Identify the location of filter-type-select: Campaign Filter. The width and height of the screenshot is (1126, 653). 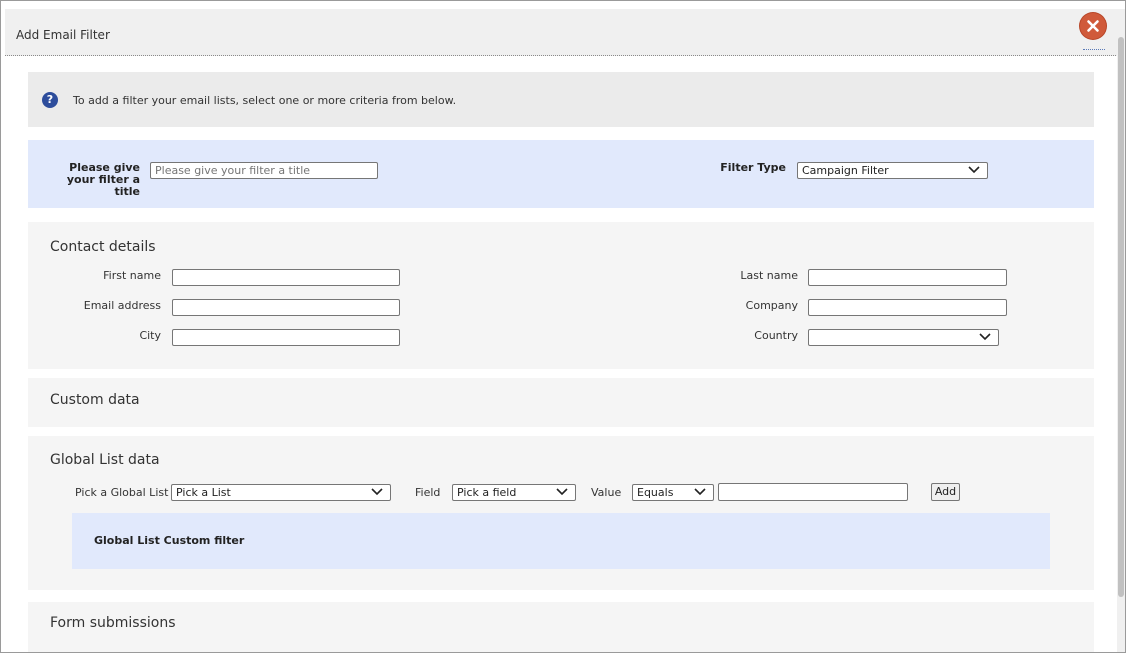
(892, 170).